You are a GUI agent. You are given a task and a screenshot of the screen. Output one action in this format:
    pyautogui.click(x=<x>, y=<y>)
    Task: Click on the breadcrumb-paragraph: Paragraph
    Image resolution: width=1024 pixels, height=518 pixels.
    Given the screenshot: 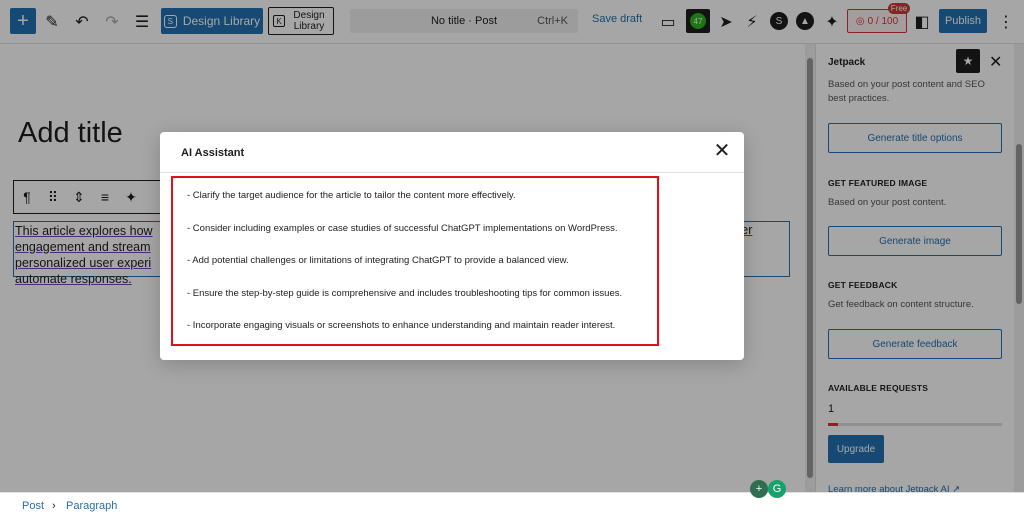 What is the action you would take?
    pyautogui.click(x=91, y=506)
    